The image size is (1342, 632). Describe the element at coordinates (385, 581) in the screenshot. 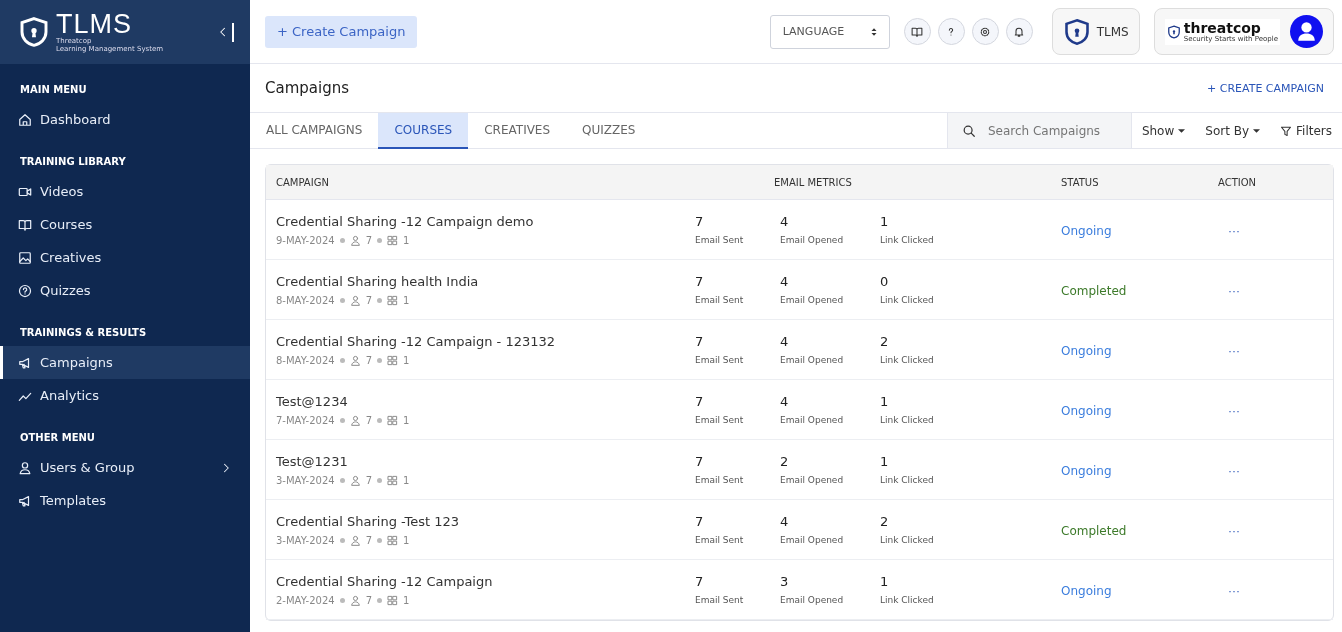

I see `campaign-name: Credential Sharing -12 Campaign` at that location.